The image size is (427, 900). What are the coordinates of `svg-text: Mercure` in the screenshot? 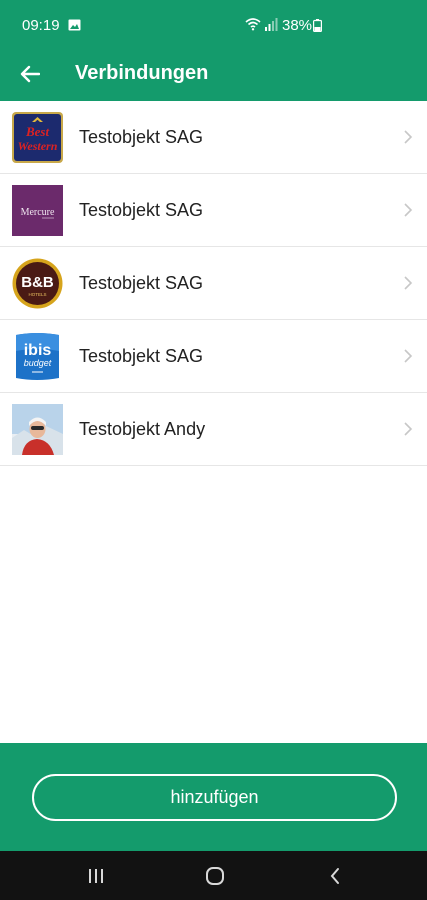 It's located at (38, 212).